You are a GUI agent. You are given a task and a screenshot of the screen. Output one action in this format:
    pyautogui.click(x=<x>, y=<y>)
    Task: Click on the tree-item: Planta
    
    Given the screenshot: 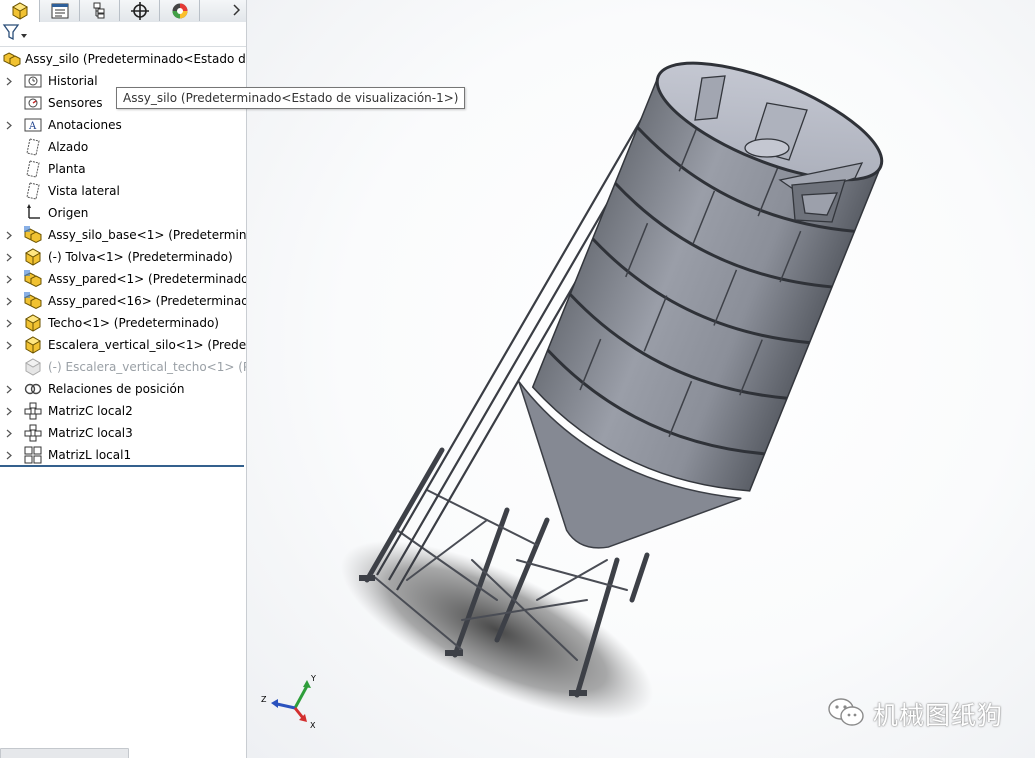 What is the action you would take?
    pyautogui.click(x=123, y=169)
    